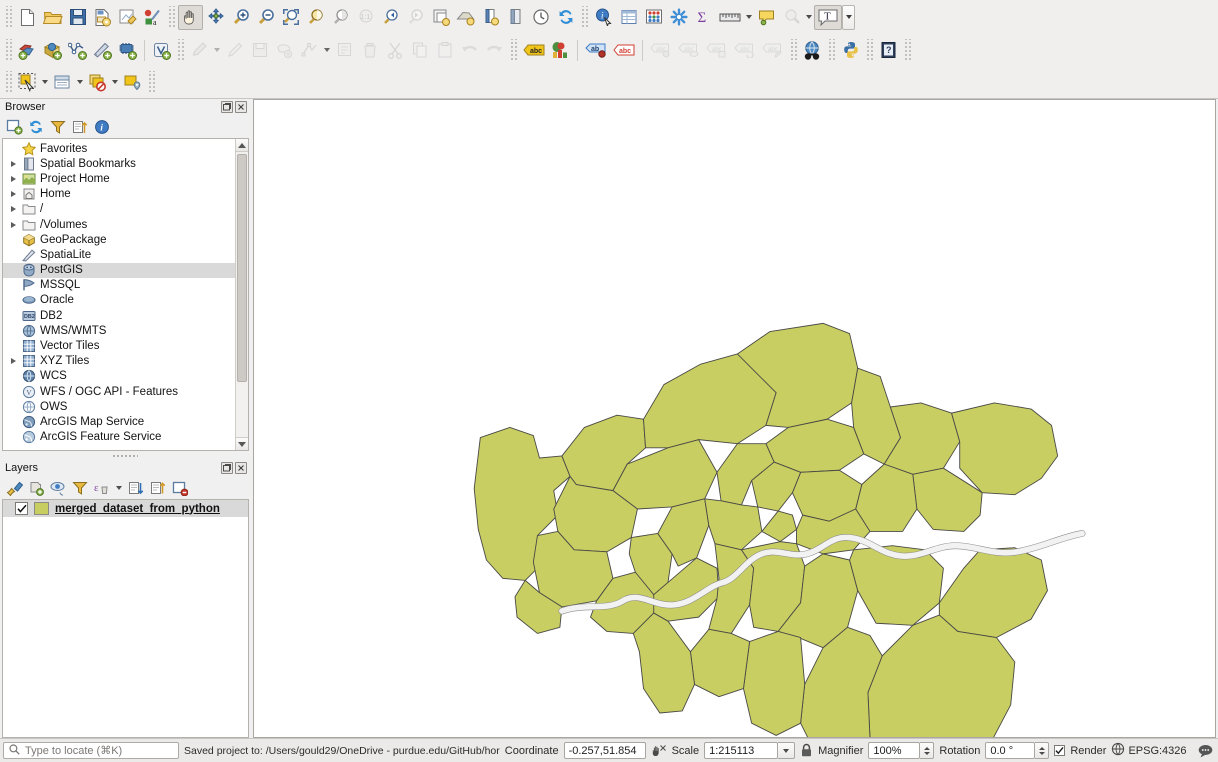 This screenshot has width=1218, height=762. What do you see at coordinates (180, 488) in the screenshot?
I see `remove-layer-icon` at bounding box center [180, 488].